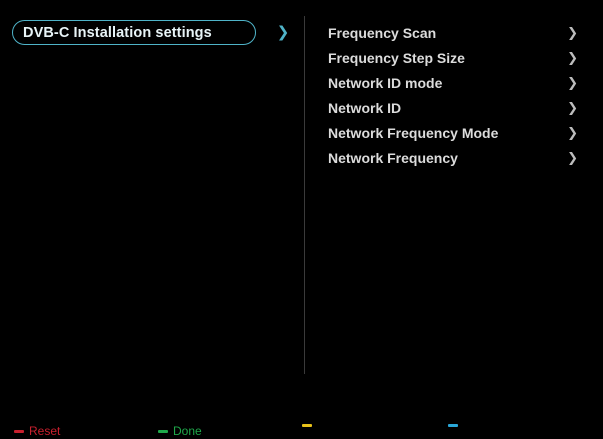 This screenshot has width=603, height=439. I want to click on submenu-item-network-frequency-mode: Network Frequency Mode ❯, so click(452, 132).